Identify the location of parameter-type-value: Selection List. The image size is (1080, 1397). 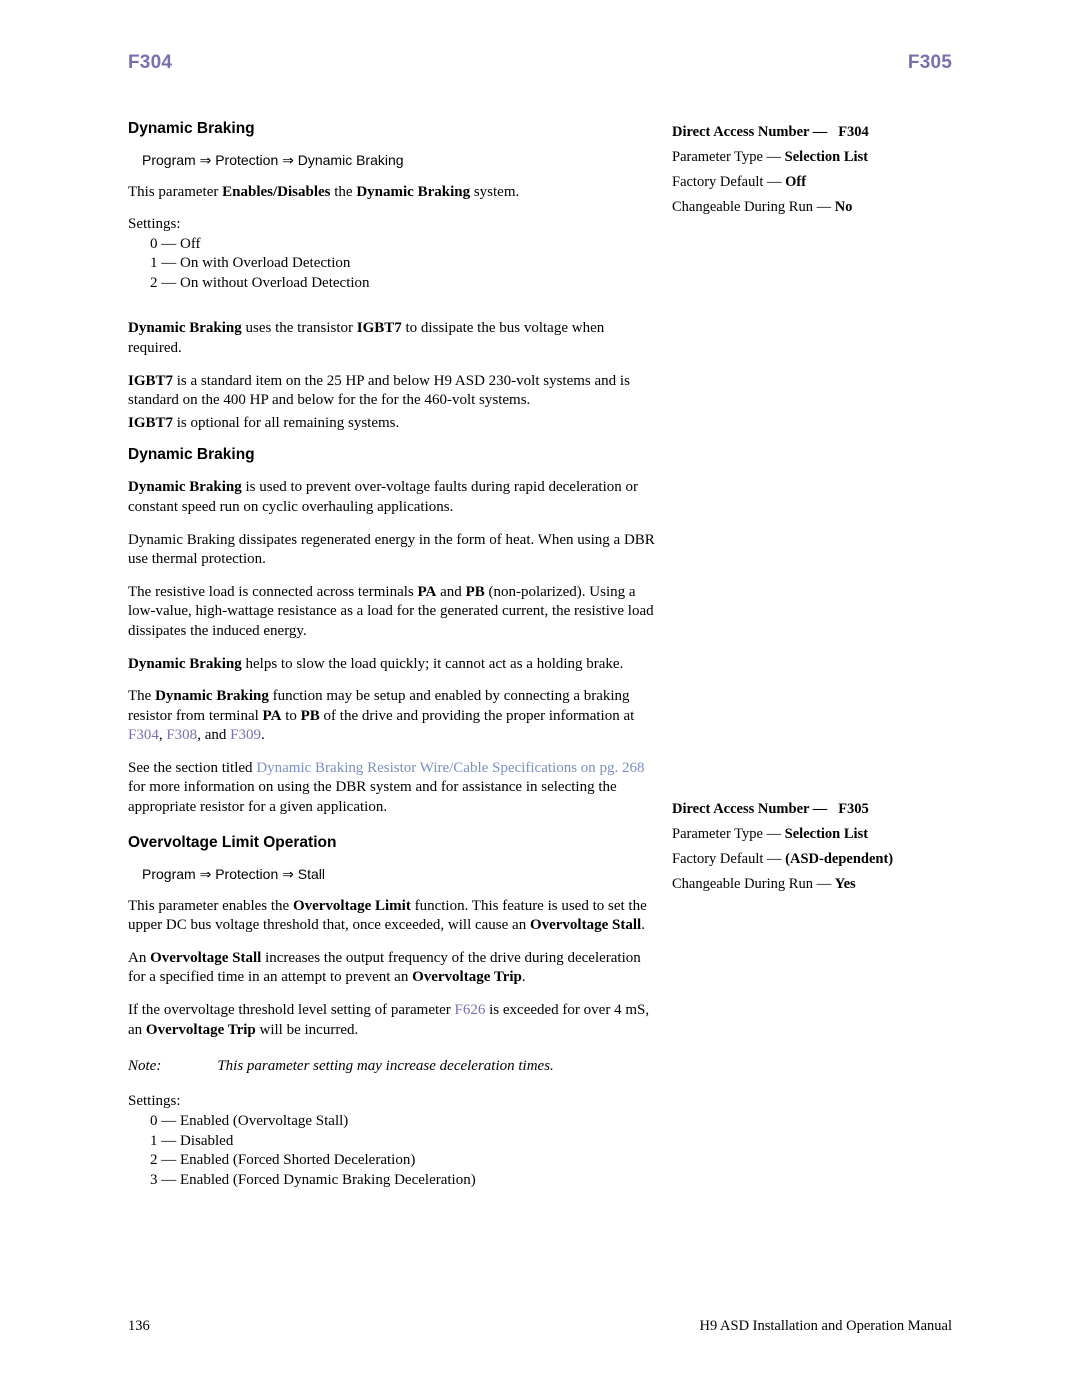
(826, 157).